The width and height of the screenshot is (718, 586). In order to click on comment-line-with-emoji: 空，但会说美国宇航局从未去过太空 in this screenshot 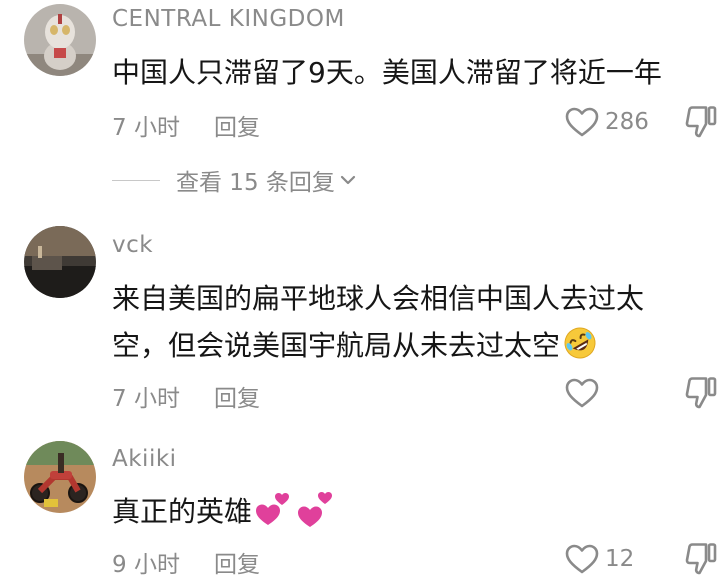, I will do `click(378, 345)`.